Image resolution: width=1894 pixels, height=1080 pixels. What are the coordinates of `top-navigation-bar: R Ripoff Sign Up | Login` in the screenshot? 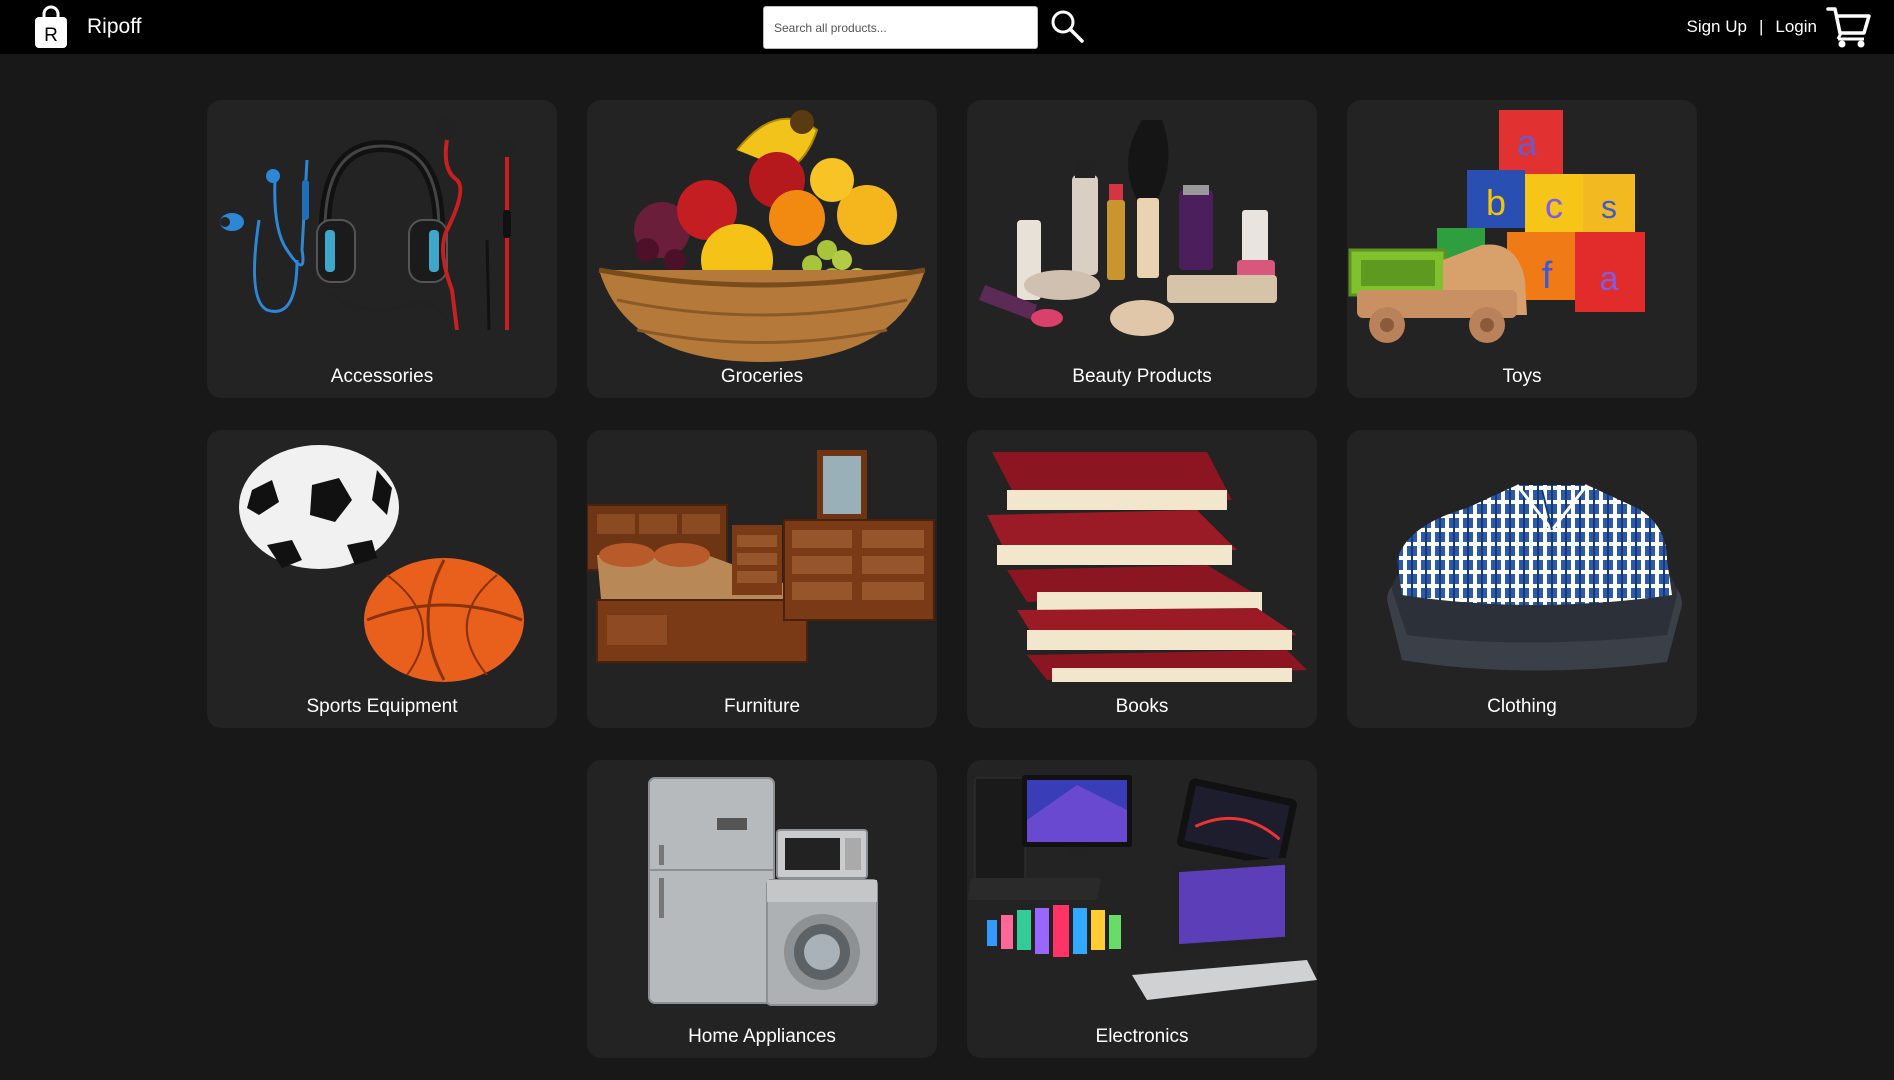 It's located at (947, 27).